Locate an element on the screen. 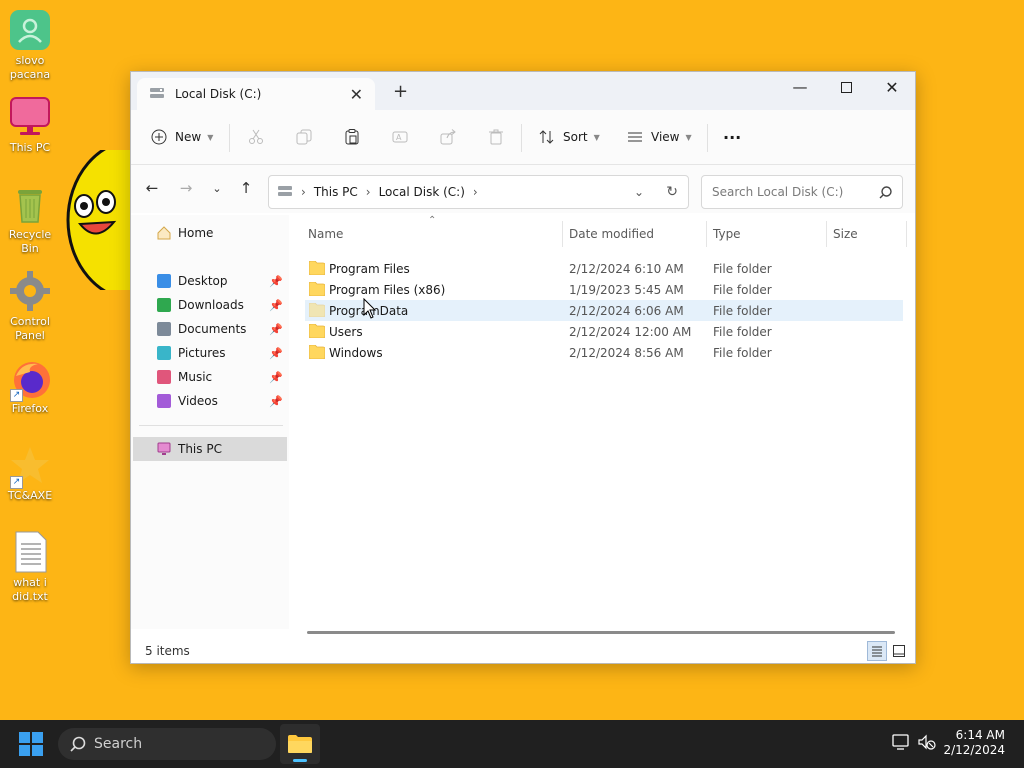 This screenshot has height=768, width=1024. contact-app-icon is located at coordinates (30, 30).